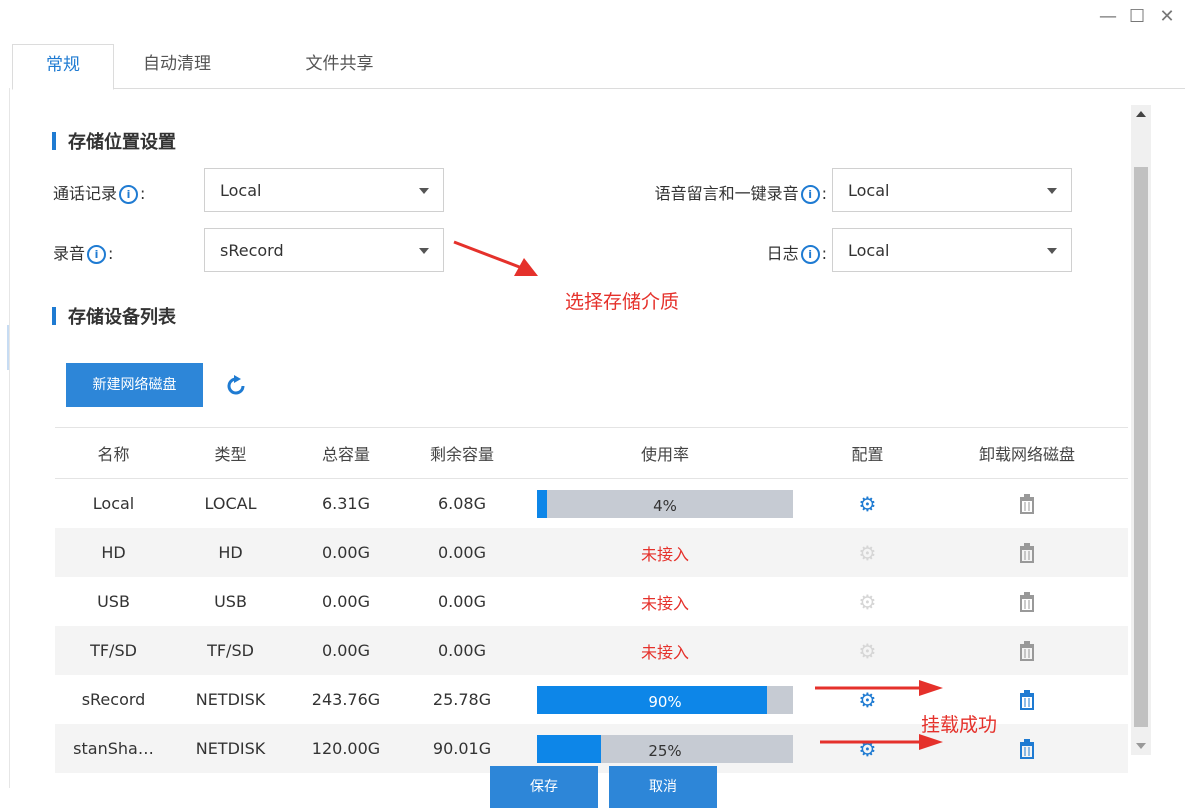 This screenshot has width=1185, height=809. Describe the element at coordinates (230, 453) in the screenshot. I see `col-type: 类型` at that location.